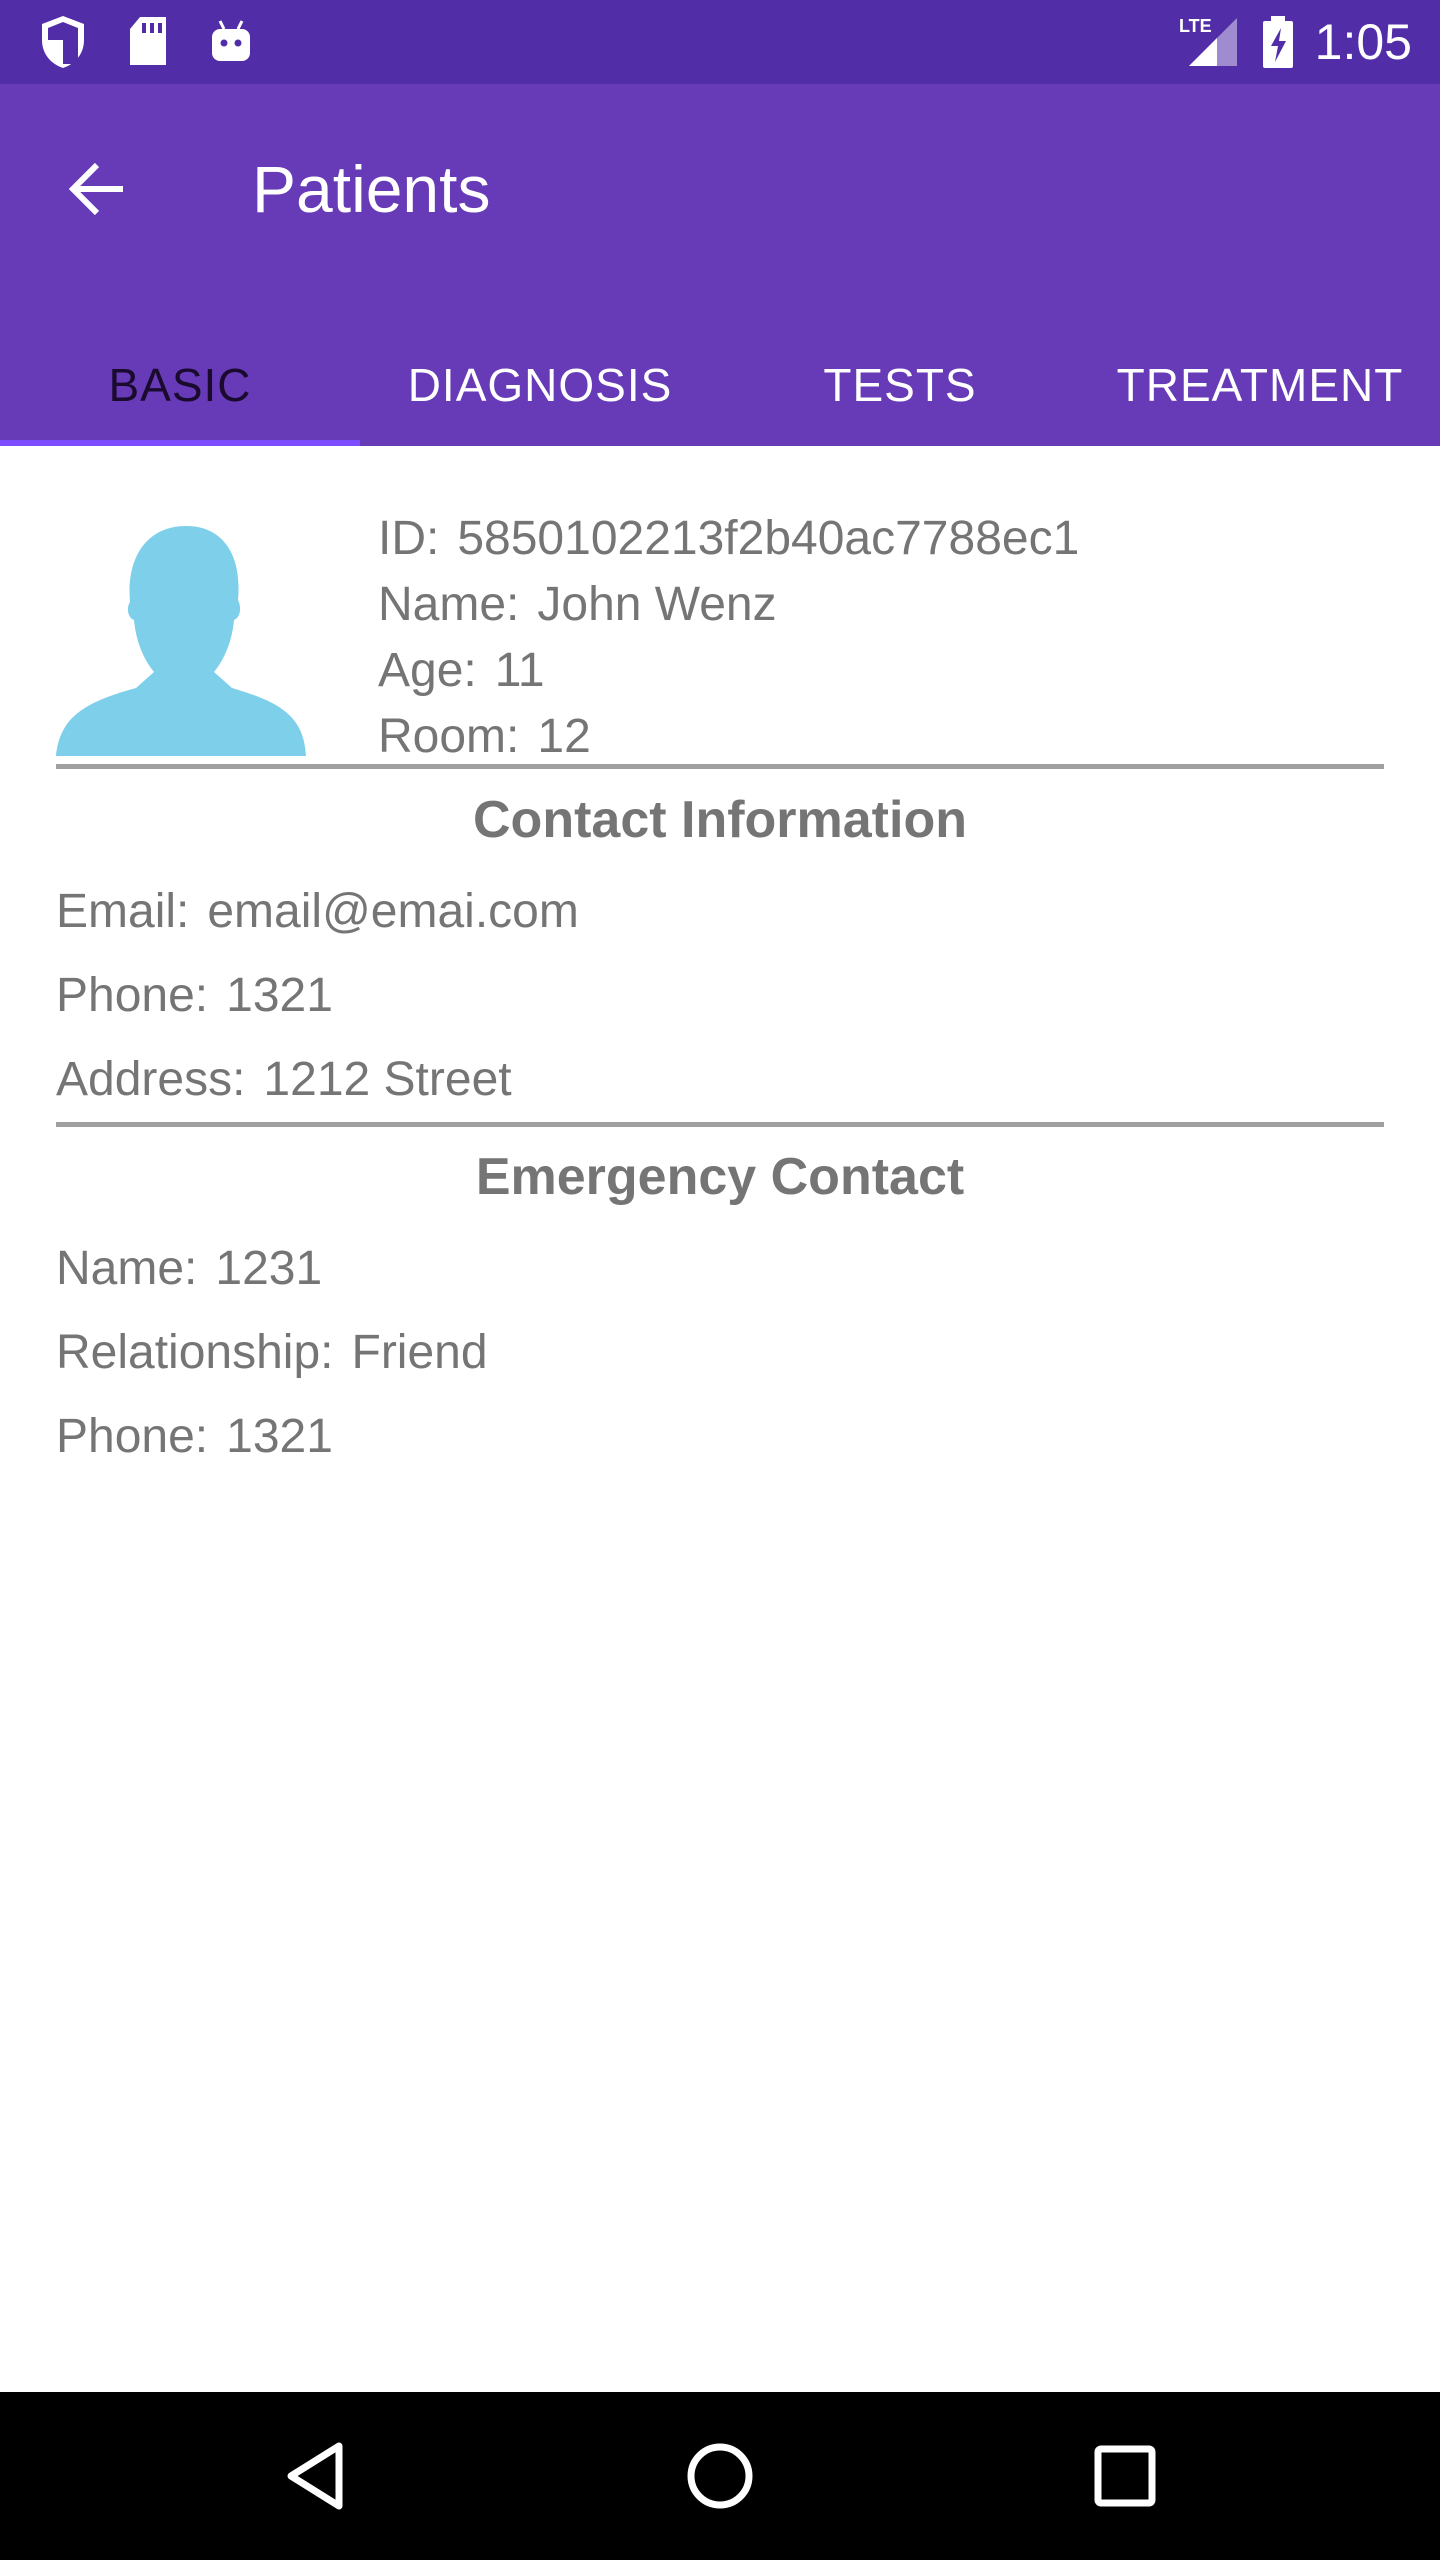 Image resolution: width=1440 pixels, height=2560 pixels. I want to click on address-label: Address:, so click(151, 1079).